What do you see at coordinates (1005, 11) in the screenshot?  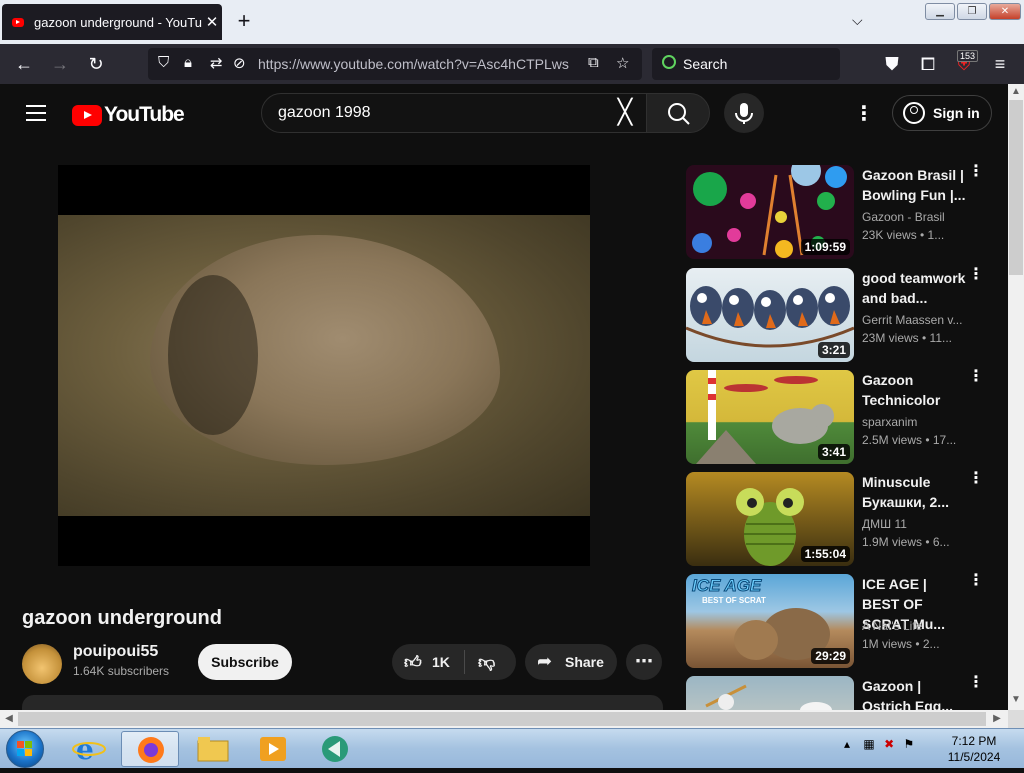 I see `close-window-button: ✕` at bounding box center [1005, 11].